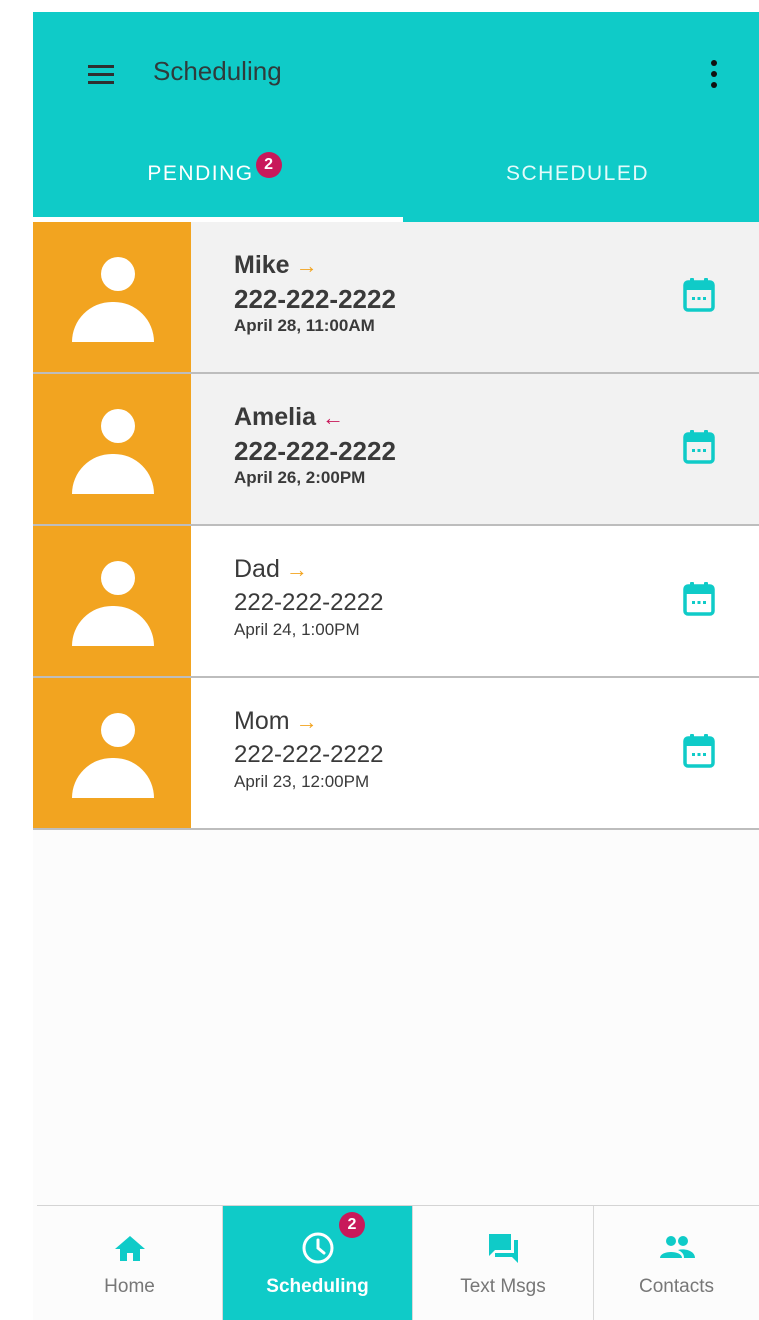  What do you see at coordinates (217, 71) in the screenshot?
I see `page-title: Scheduling` at bounding box center [217, 71].